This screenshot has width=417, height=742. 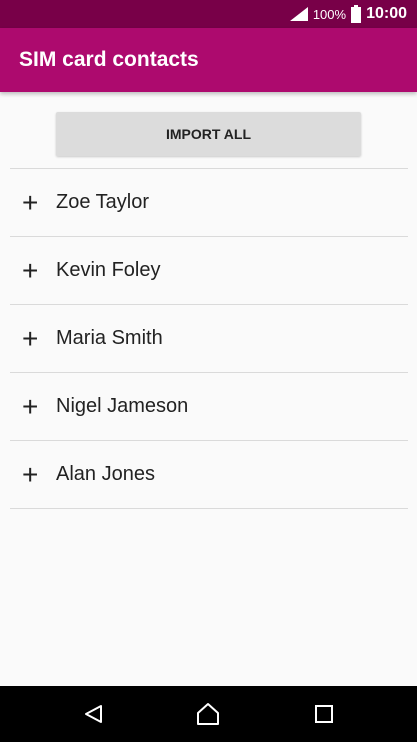 What do you see at coordinates (109, 338) in the screenshot?
I see `contact-name: Maria Smith` at bounding box center [109, 338].